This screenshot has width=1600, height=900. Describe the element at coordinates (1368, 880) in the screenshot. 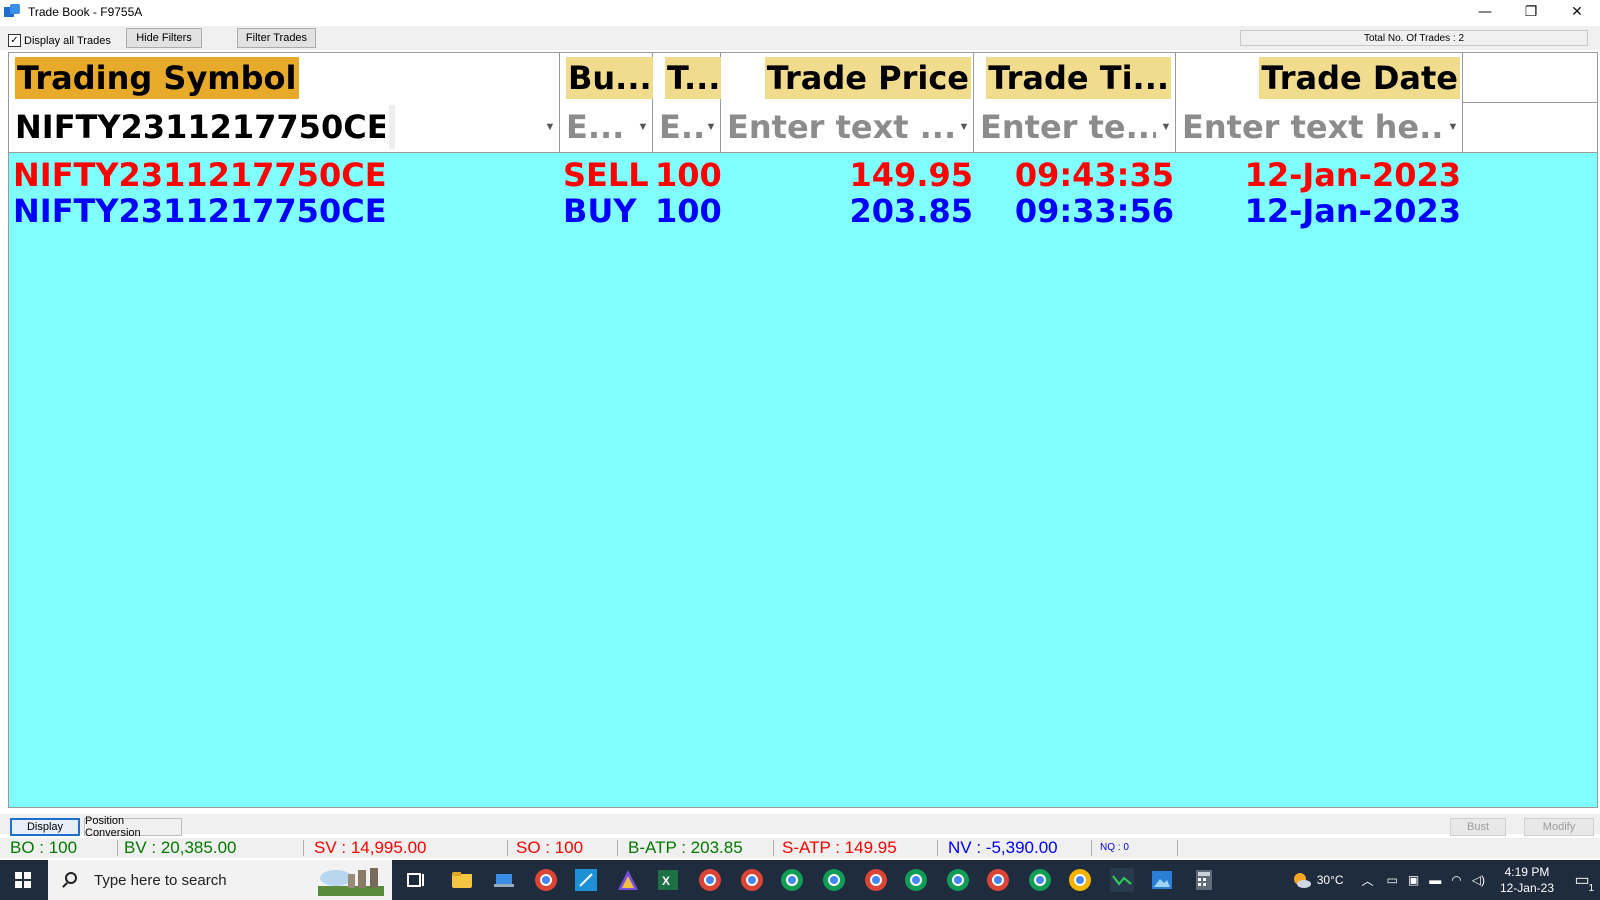

I see `chevron-up-icon: ︿` at that location.